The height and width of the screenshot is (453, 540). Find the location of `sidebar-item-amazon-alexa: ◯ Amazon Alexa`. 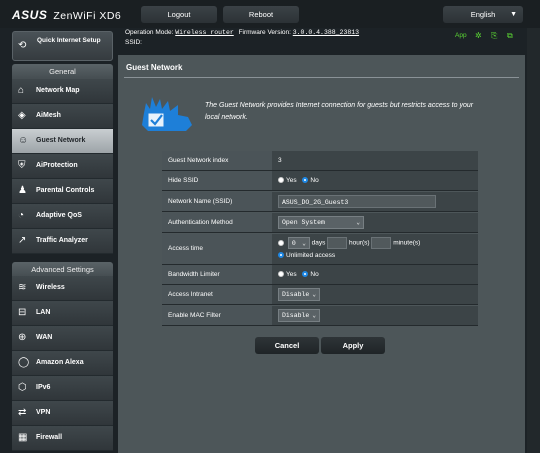

sidebar-item-amazon-alexa: ◯ Amazon Alexa is located at coordinates (62, 363).